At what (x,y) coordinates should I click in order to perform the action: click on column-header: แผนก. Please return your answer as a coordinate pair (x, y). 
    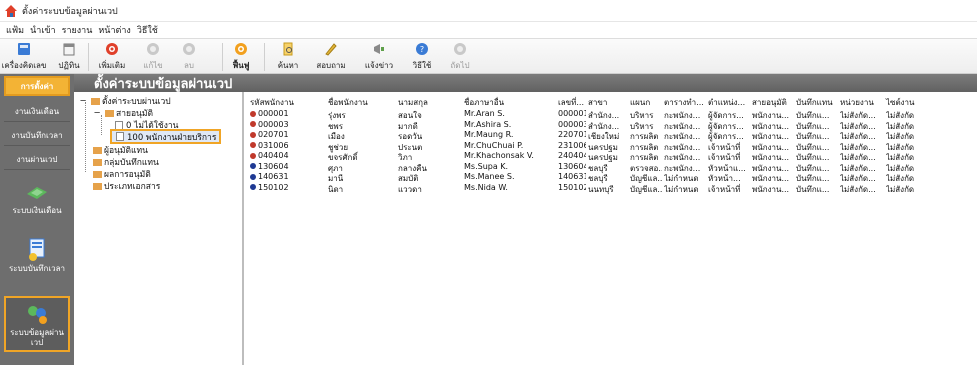
    Looking at the image, I should click on (646, 102).